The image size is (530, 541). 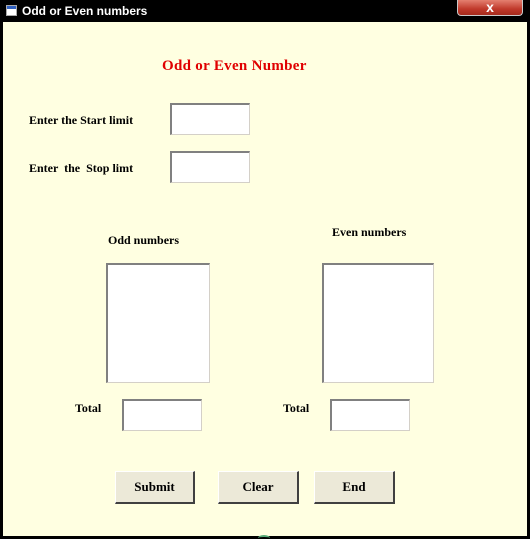 I want to click on app-window-icon, so click(x=11, y=10).